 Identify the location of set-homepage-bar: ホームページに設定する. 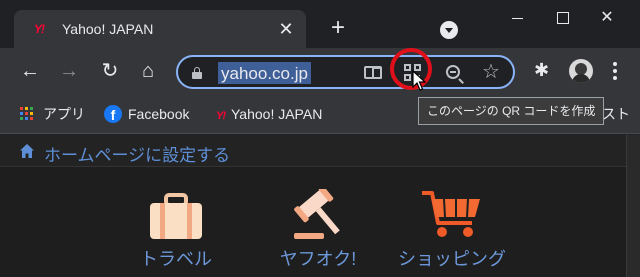
(320, 151).